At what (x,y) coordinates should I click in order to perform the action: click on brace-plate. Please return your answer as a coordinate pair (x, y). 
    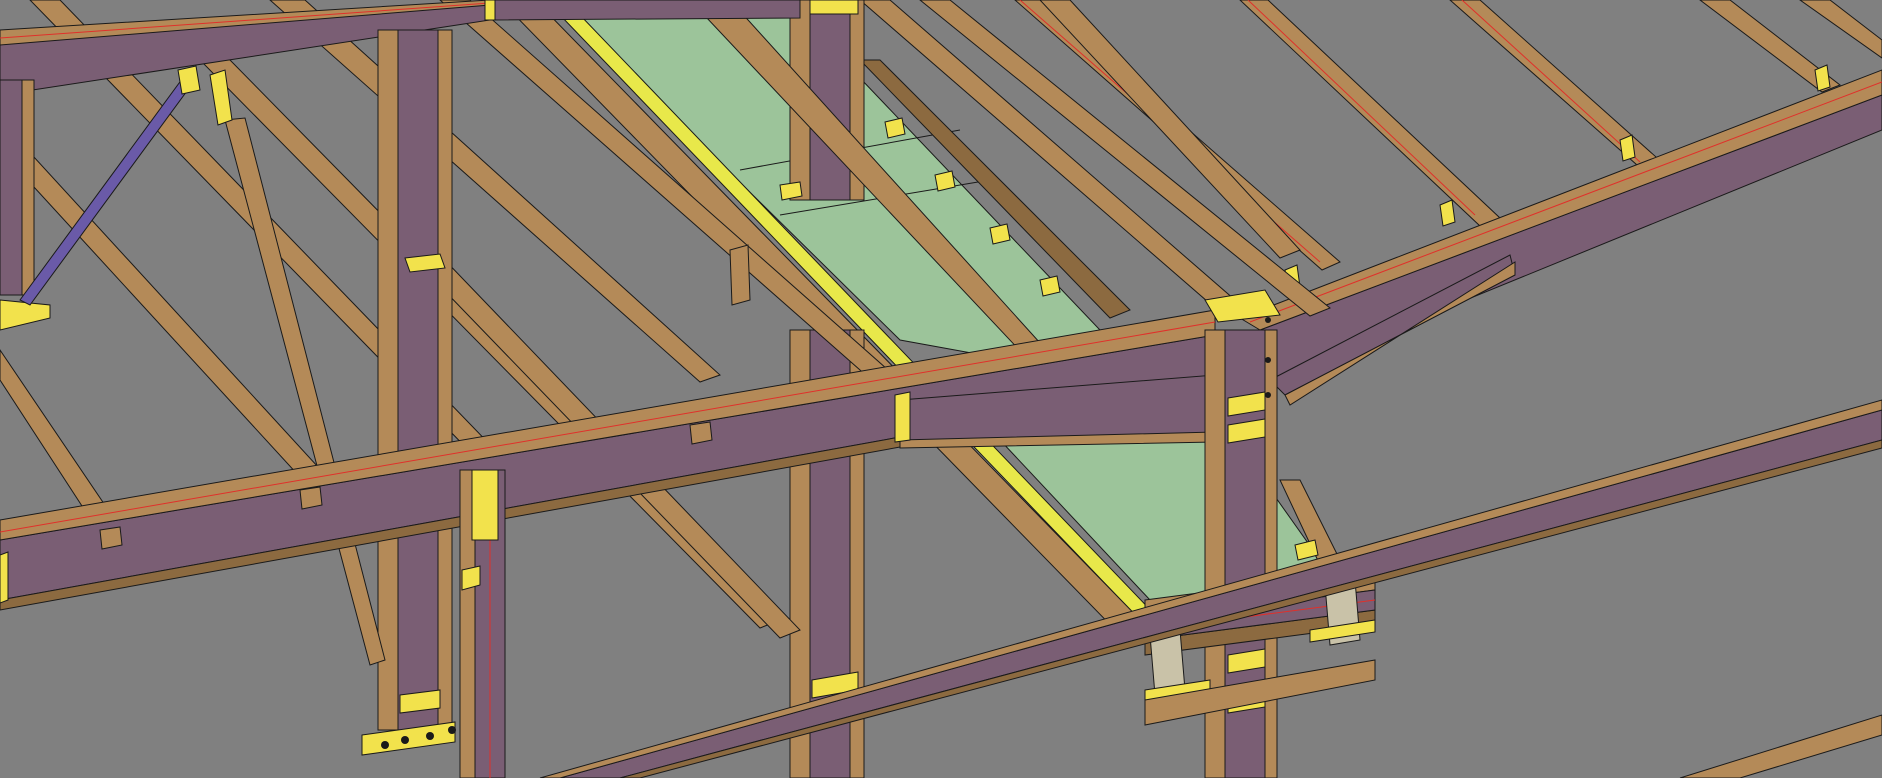
    Looking at the image, I should click on (189, 80).